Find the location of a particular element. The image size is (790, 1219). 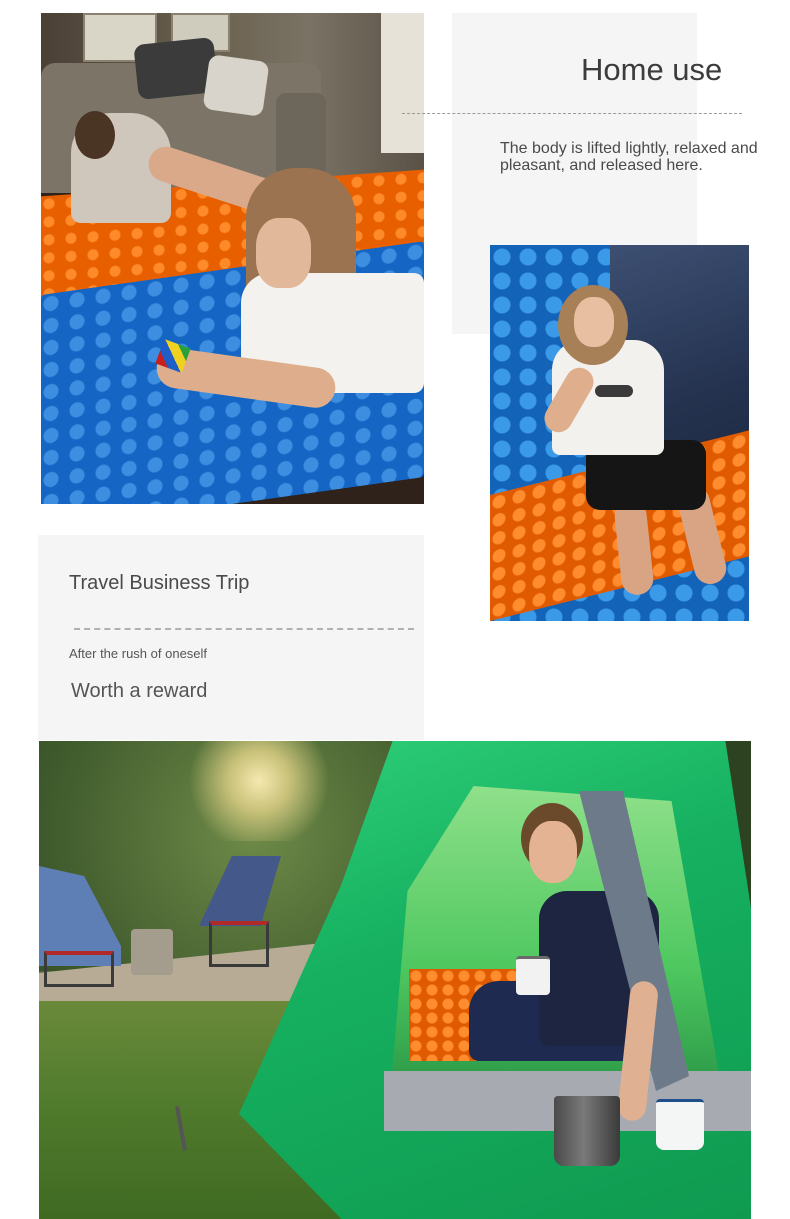

enamel-cup is located at coordinates (680, 1124).